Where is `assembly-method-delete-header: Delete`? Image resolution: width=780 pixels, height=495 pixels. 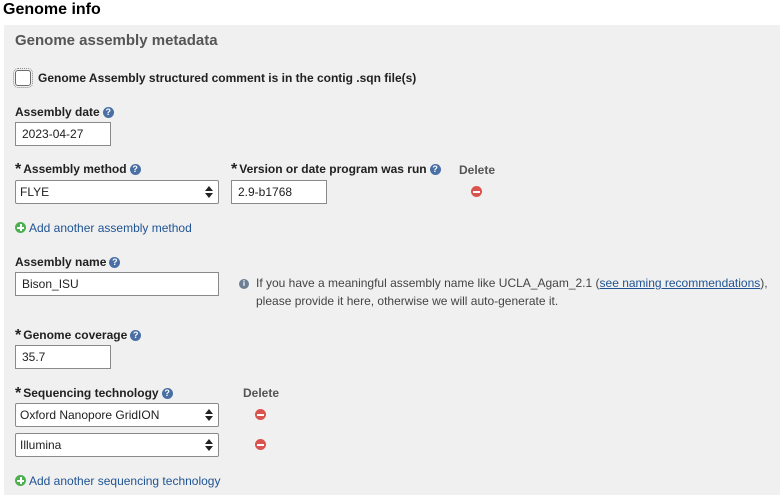
assembly-method-delete-header: Delete is located at coordinates (477, 170).